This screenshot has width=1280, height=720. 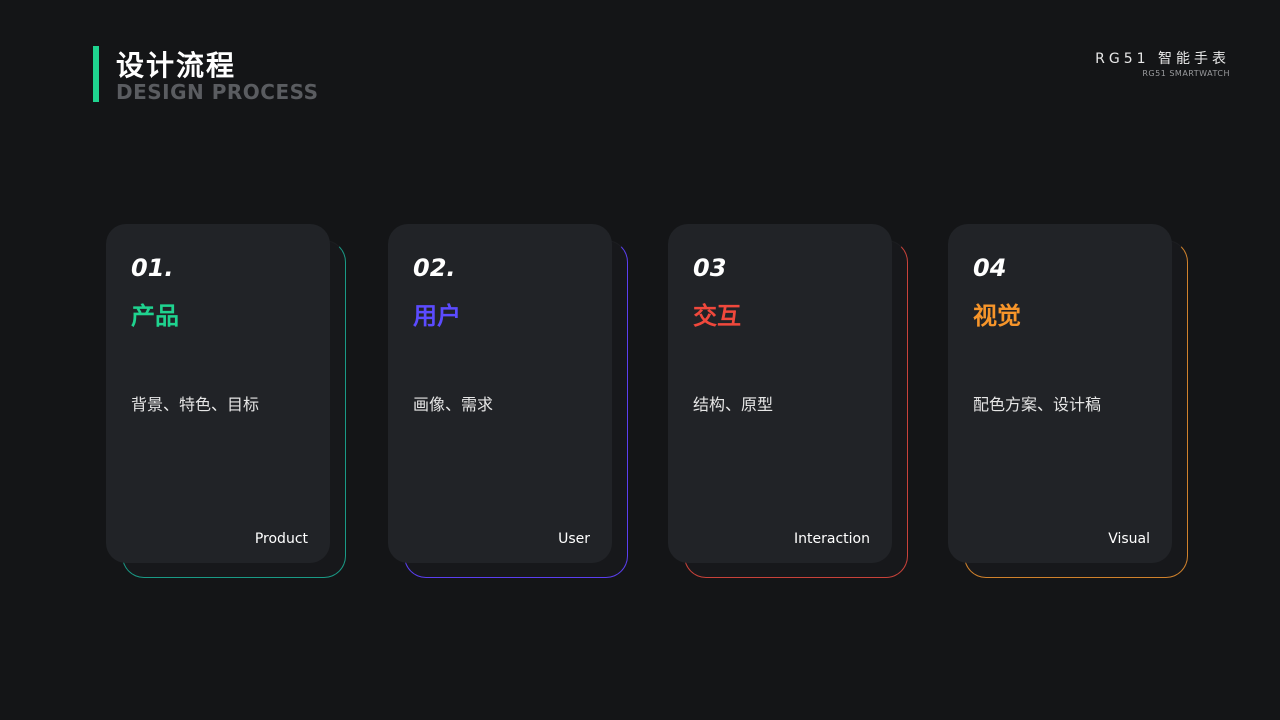 What do you see at coordinates (281, 539) in the screenshot?
I see `card-label-en: Product` at bounding box center [281, 539].